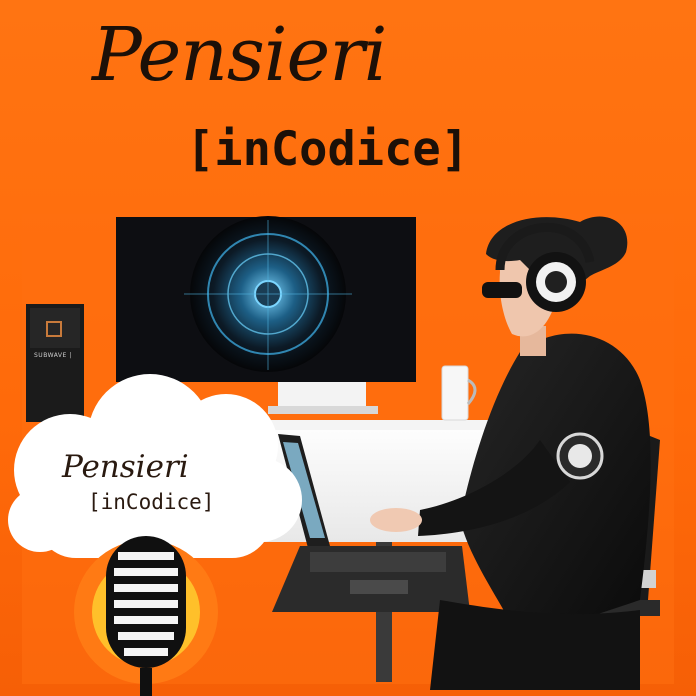  Describe the element at coordinates (55, 363) in the screenshot. I see `speaker-tower` at that location.